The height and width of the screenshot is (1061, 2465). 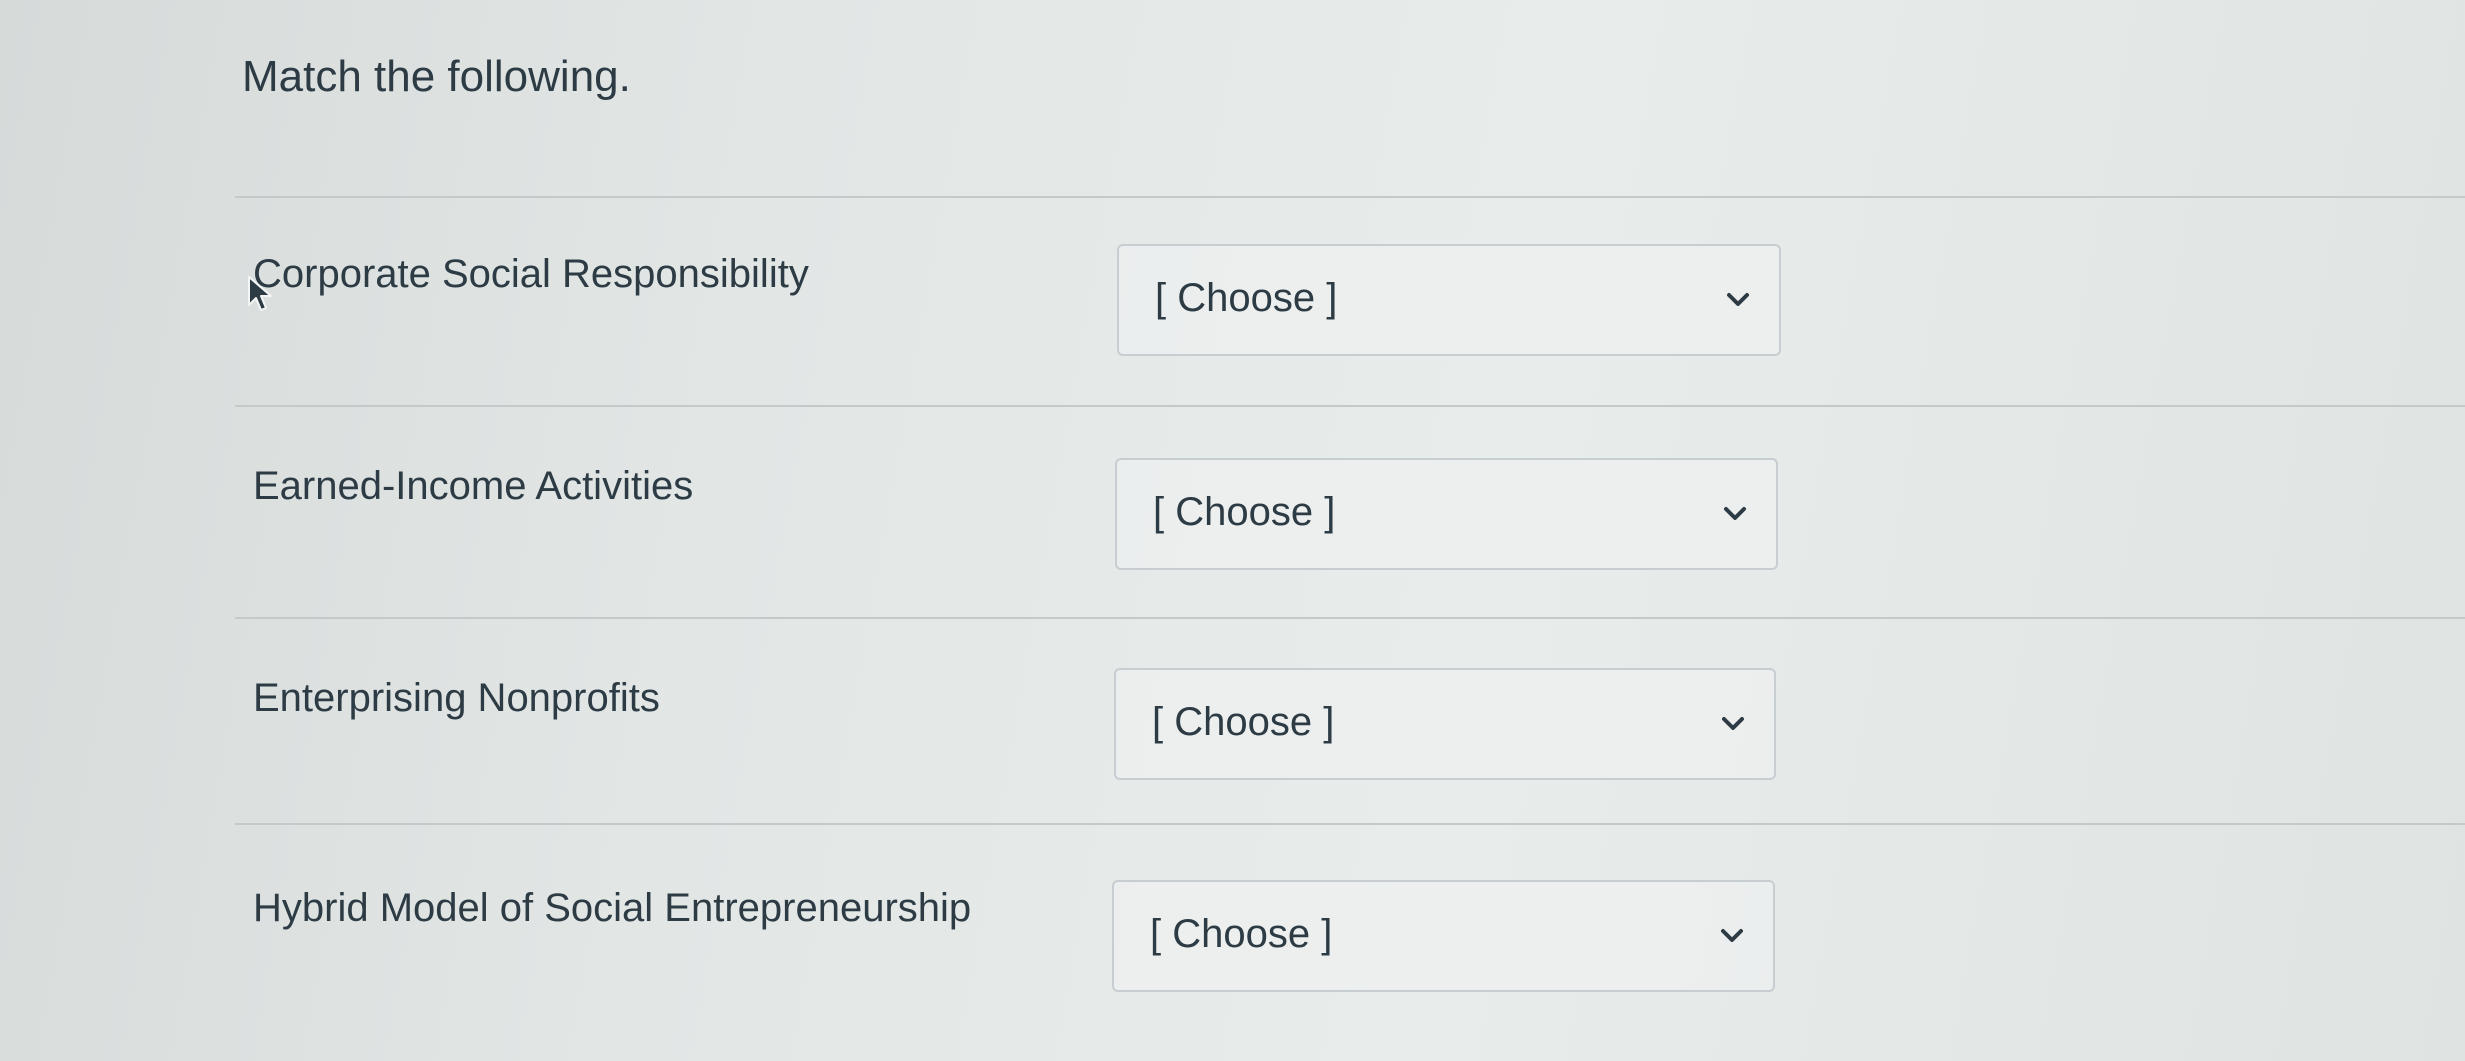 I want to click on match-row: Earned-Income Activities [ Choose ], so click(x=1335, y=521).